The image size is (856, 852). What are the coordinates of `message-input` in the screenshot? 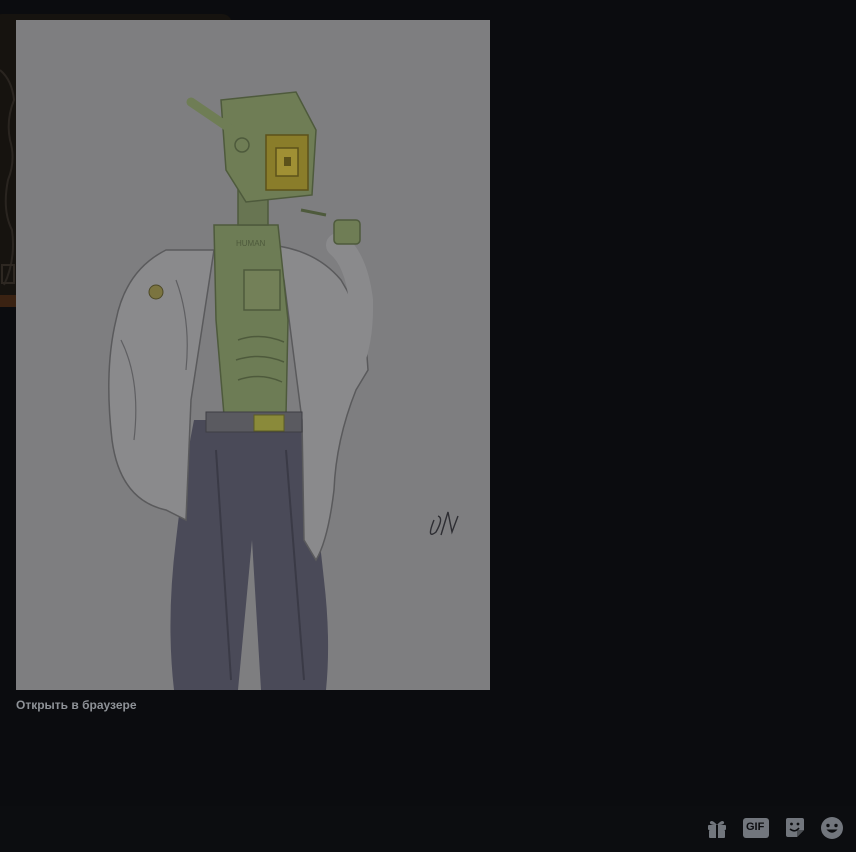 It's located at (345, 829).